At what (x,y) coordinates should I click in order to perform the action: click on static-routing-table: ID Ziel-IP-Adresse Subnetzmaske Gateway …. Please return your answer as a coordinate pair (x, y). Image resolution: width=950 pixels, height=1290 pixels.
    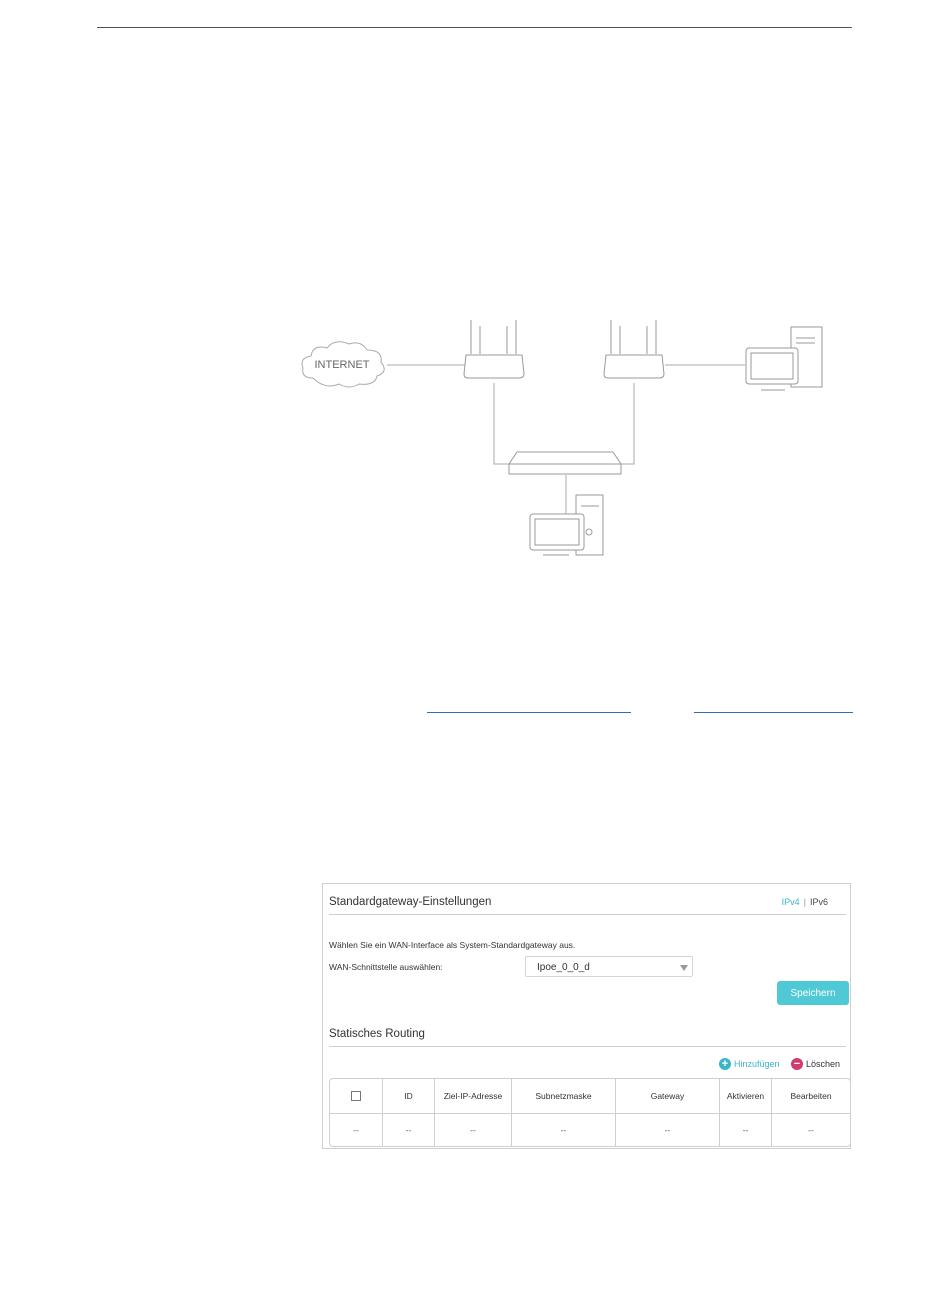
    Looking at the image, I should click on (590, 1112).